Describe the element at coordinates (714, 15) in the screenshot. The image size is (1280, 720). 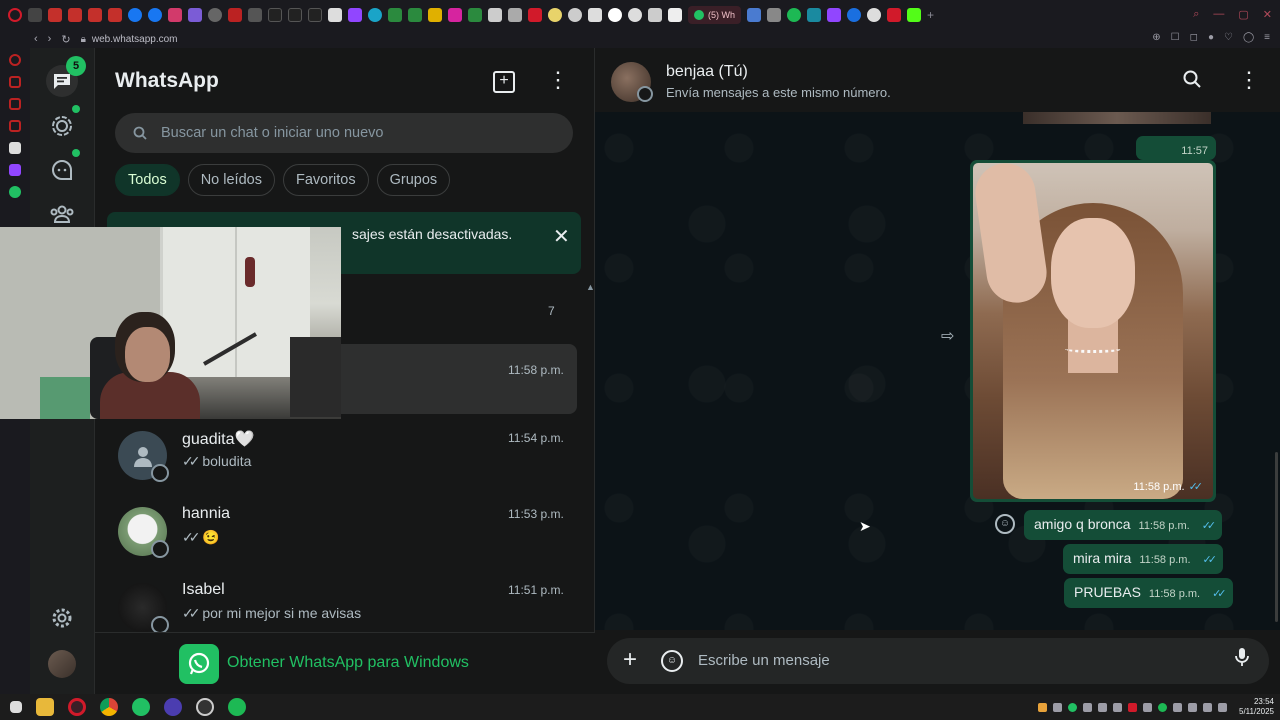
I see `tab-whatsapp-active: (5) Wh` at that location.